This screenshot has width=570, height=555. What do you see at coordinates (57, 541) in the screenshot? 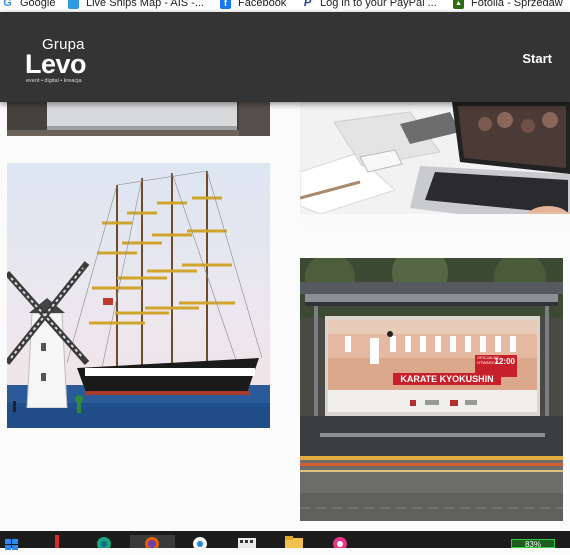
I see `paint-icon` at bounding box center [57, 541].